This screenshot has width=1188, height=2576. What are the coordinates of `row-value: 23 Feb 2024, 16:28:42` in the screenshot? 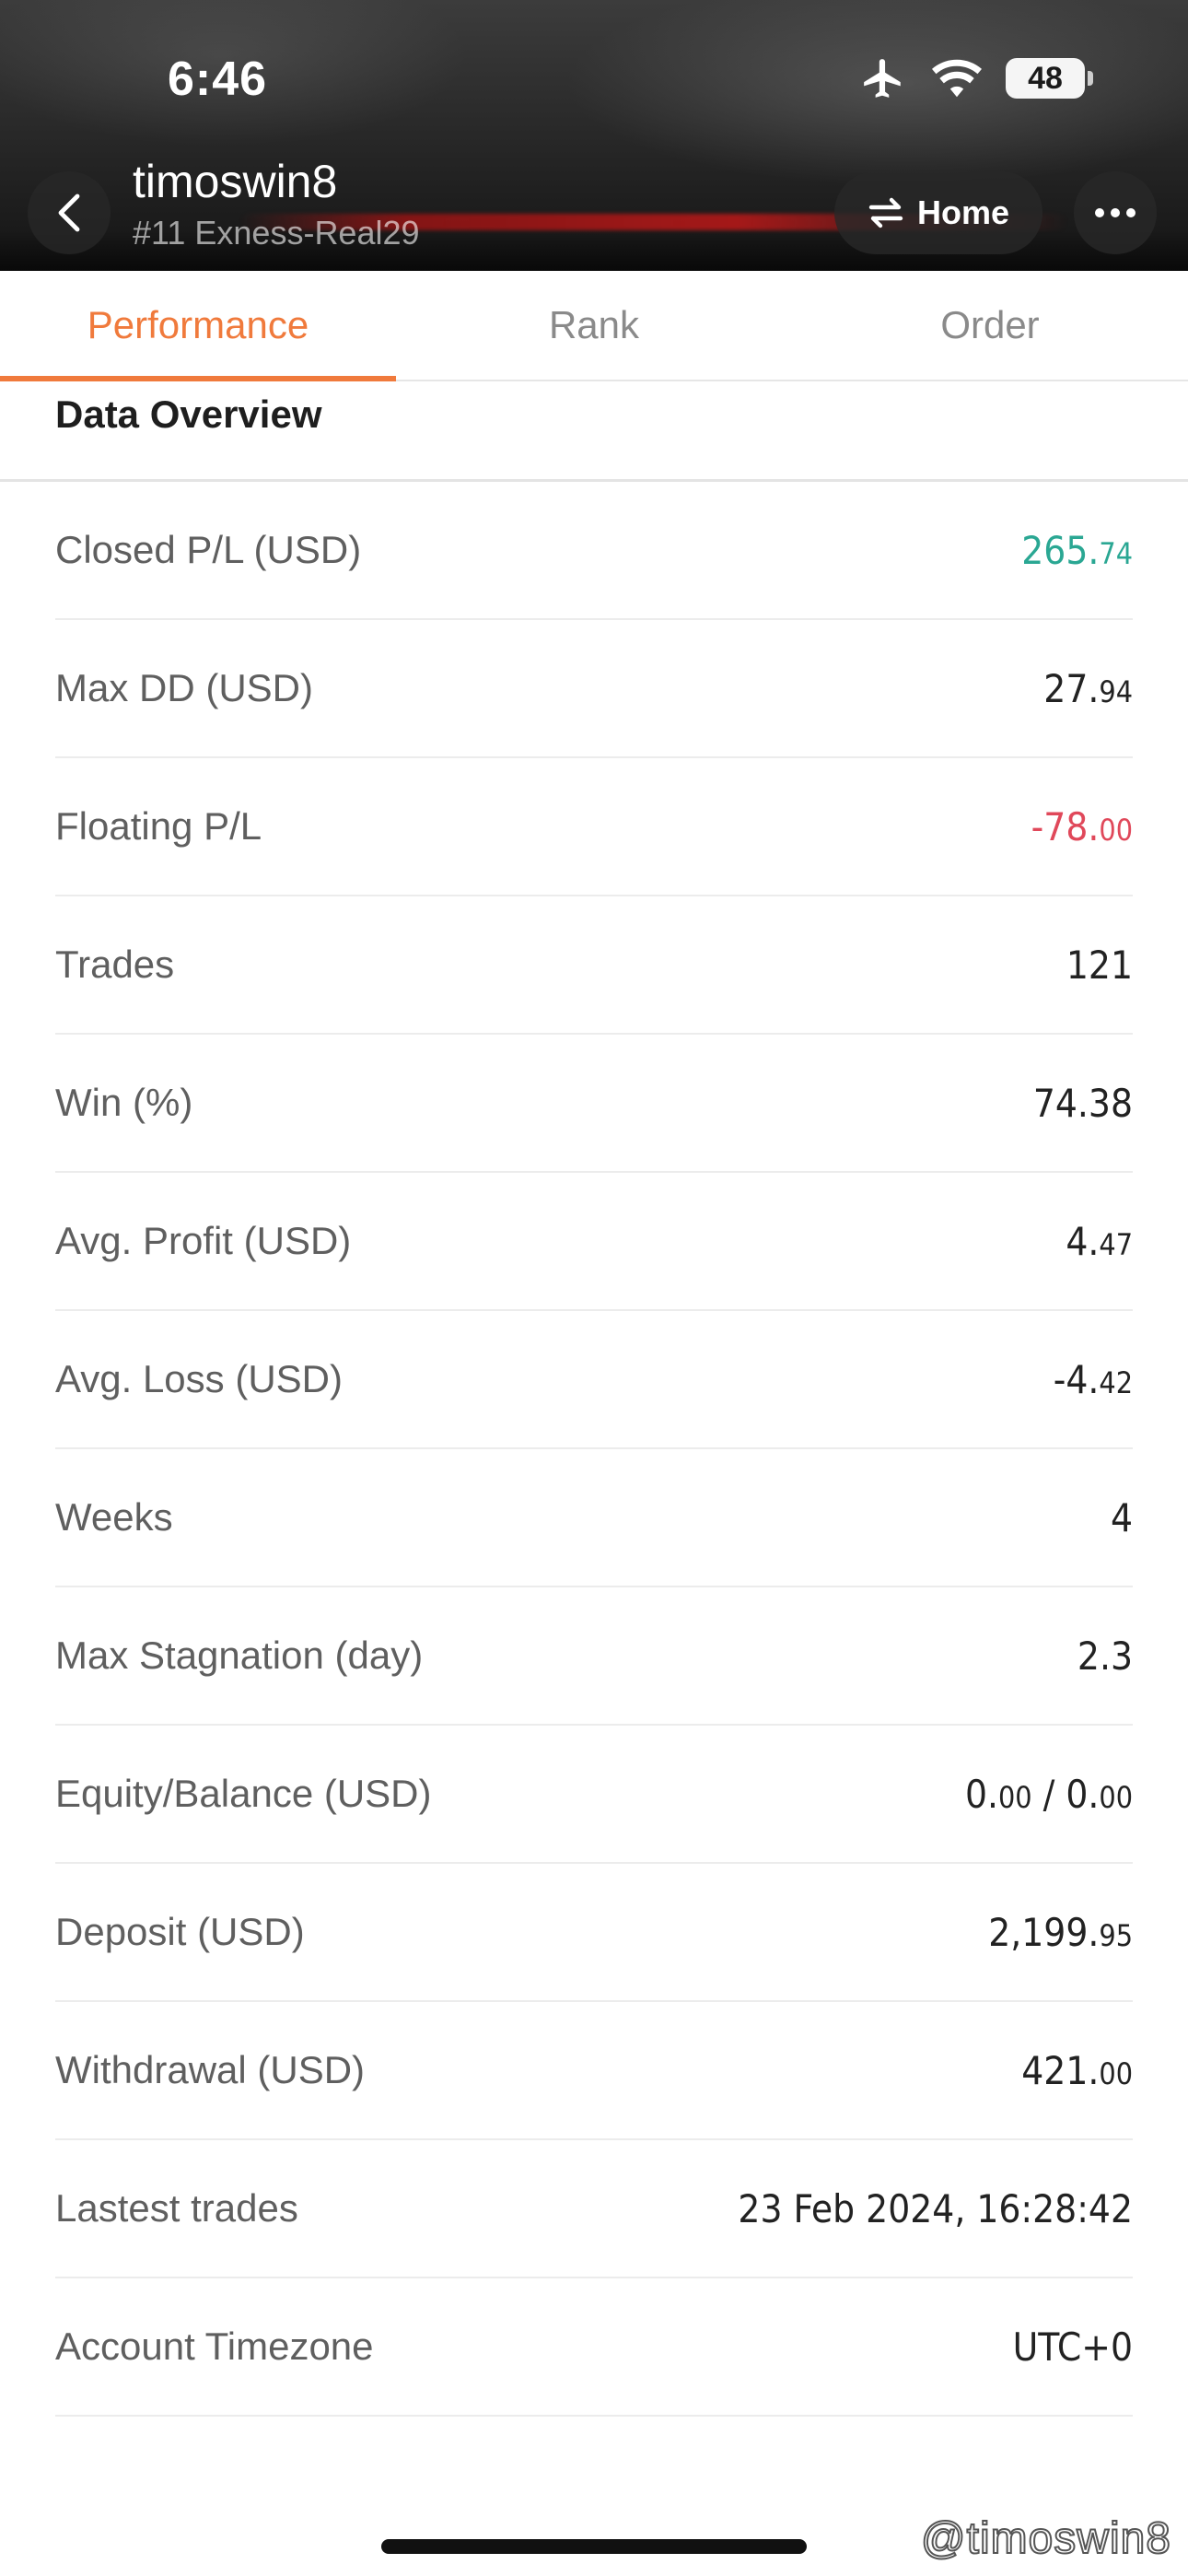 It's located at (935, 2208).